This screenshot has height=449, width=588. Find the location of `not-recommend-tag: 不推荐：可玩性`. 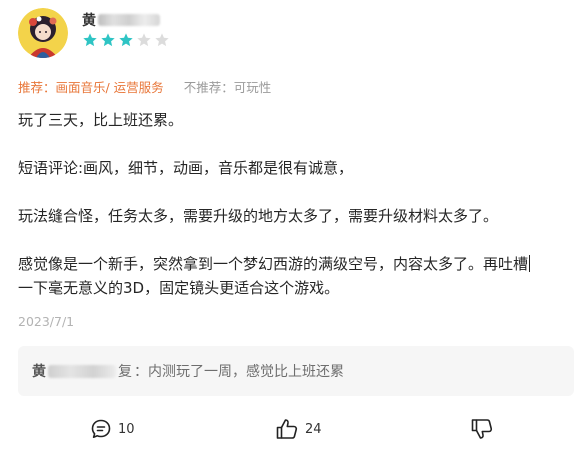

not-recommend-tag: 不推荐：可玩性 is located at coordinates (227, 87).